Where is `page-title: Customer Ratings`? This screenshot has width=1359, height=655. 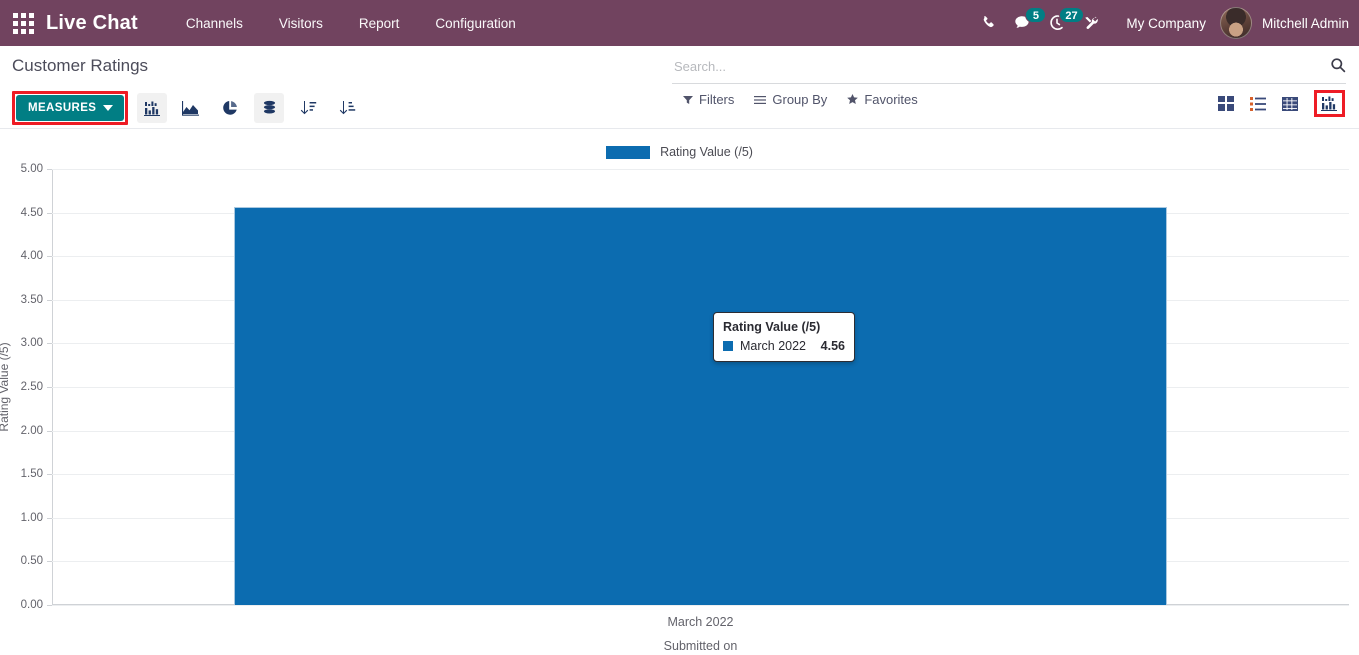
page-title: Customer Ratings is located at coordinates (80, 65).